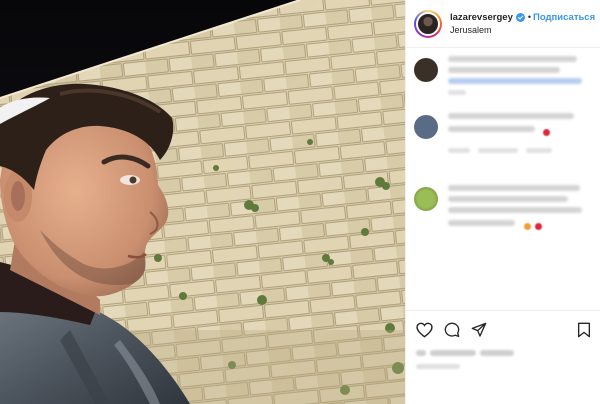 The image size is (600, 404). I want to click on heart-icon, so click(424, 330).